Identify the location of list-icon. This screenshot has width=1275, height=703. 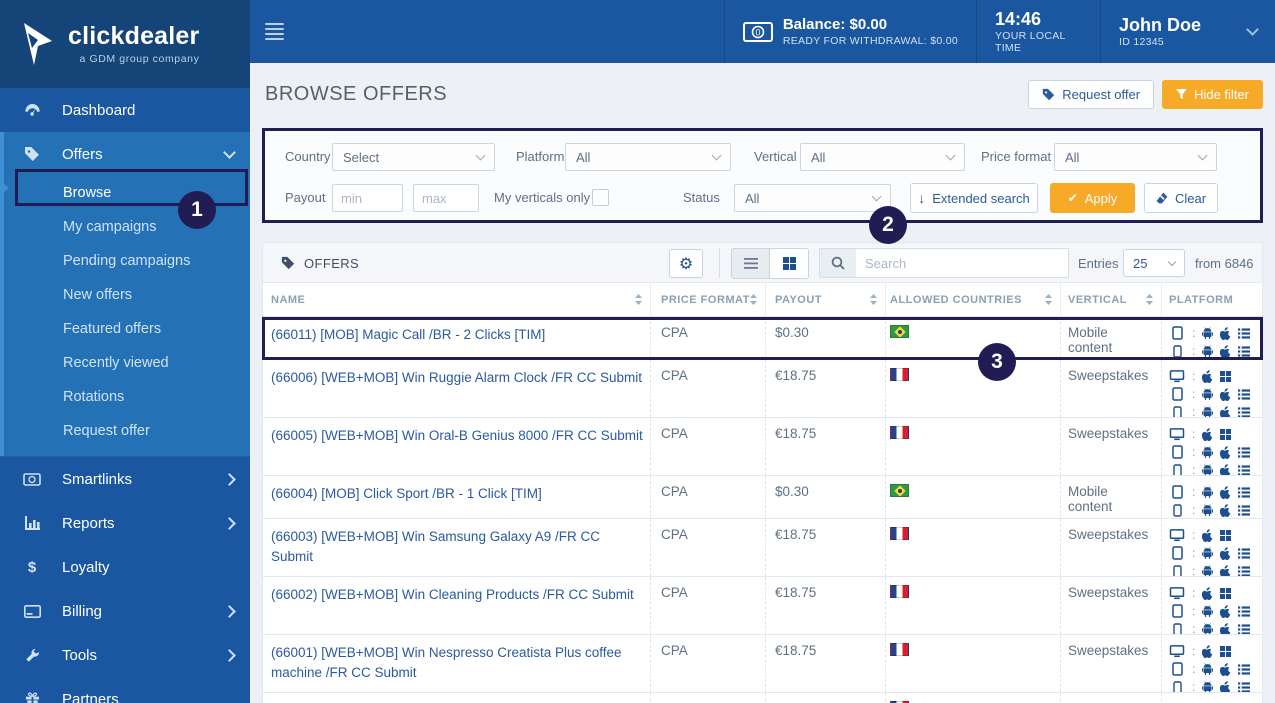
(1244, 411).